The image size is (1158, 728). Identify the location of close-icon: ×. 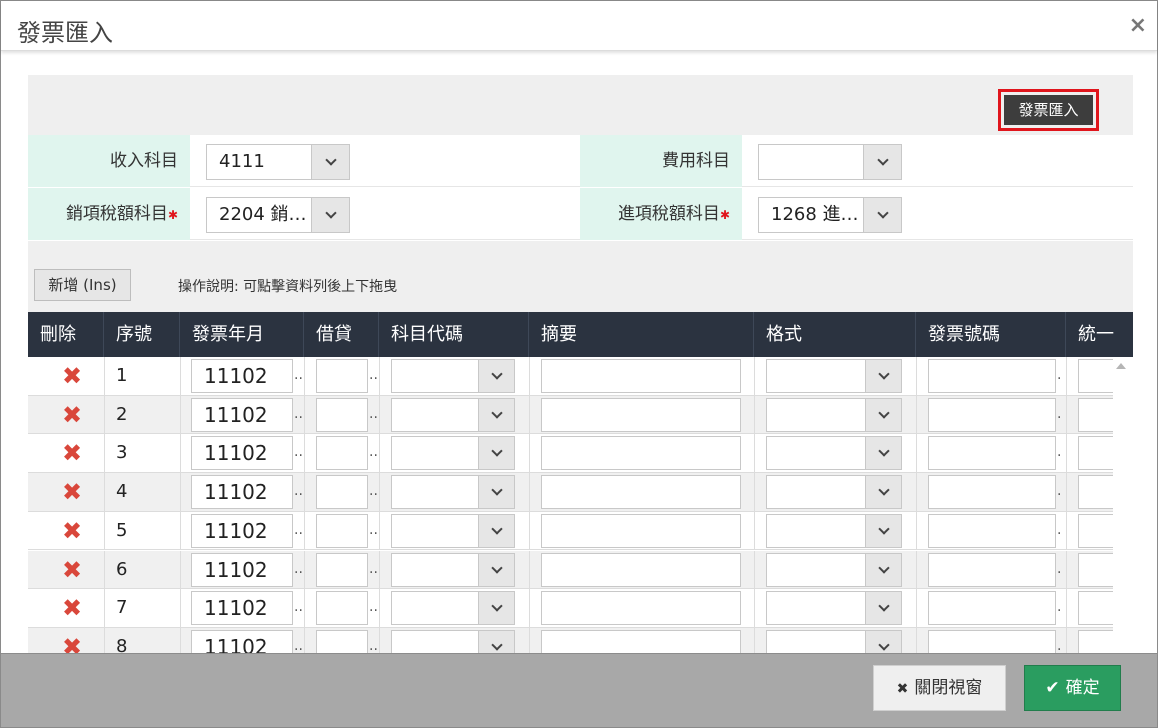
(1138, 25).